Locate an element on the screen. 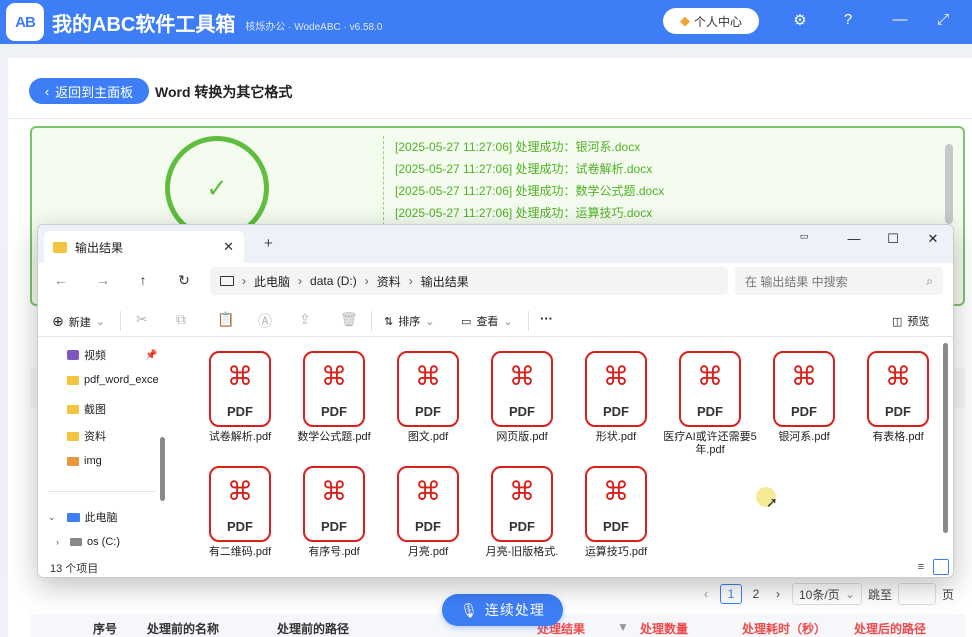 The height and width of the screenshot is (637, 972). sort-label: 排序 is located at coordinates (409, 322).